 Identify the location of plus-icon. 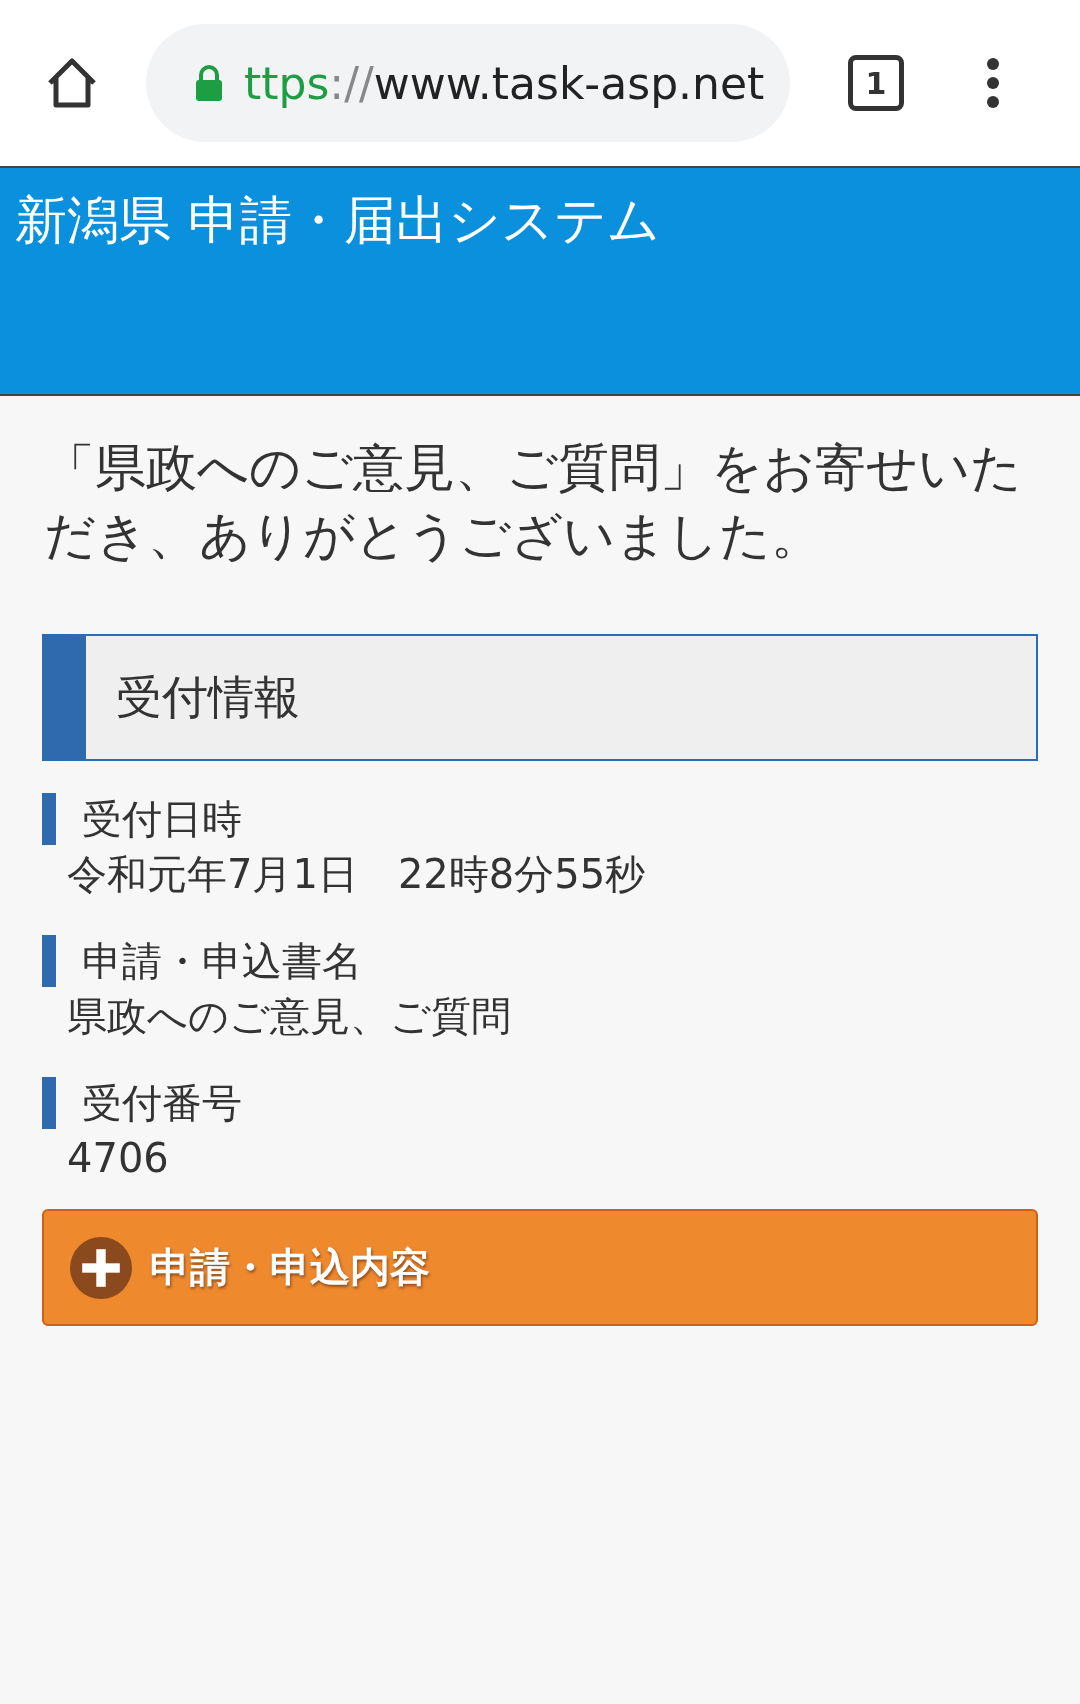
(101, 1267).